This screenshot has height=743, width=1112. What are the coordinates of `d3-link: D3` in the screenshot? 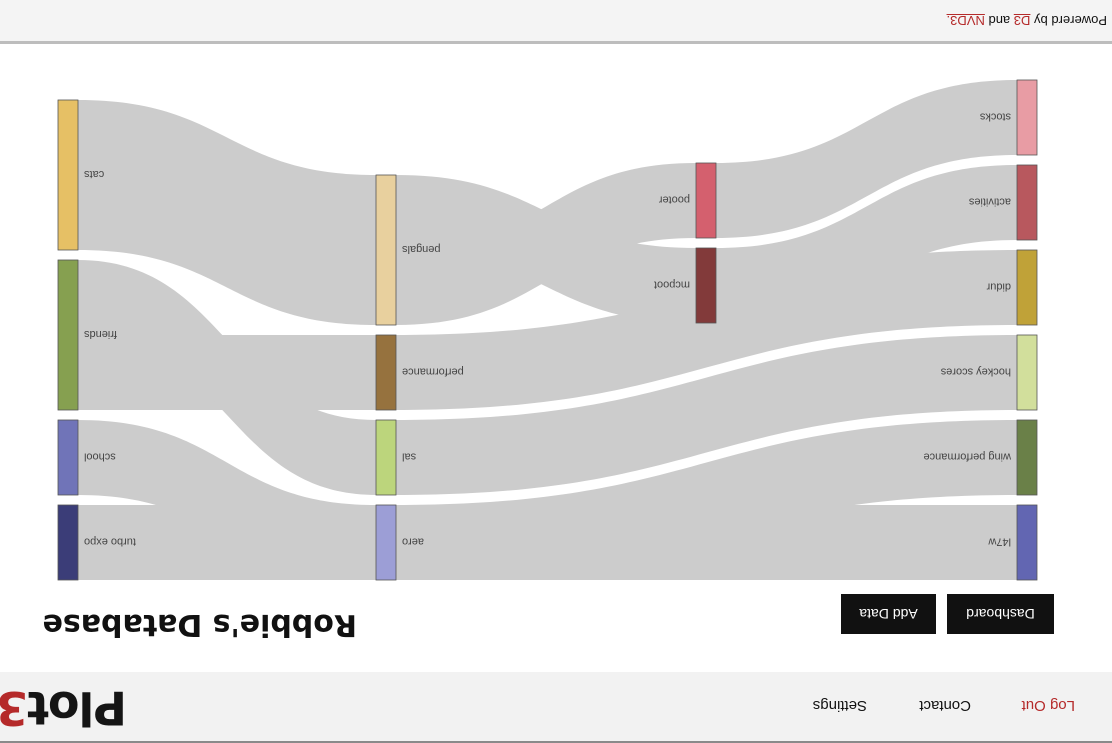 It's located at (1022, 20).